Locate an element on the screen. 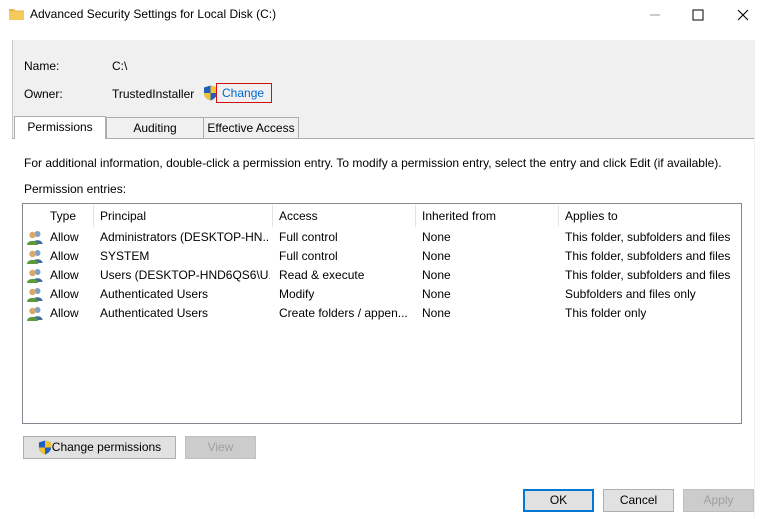 Image resolution: width=766 pixels, height=519 pixels. ok-button: OK is located at coordinates (558, 500).